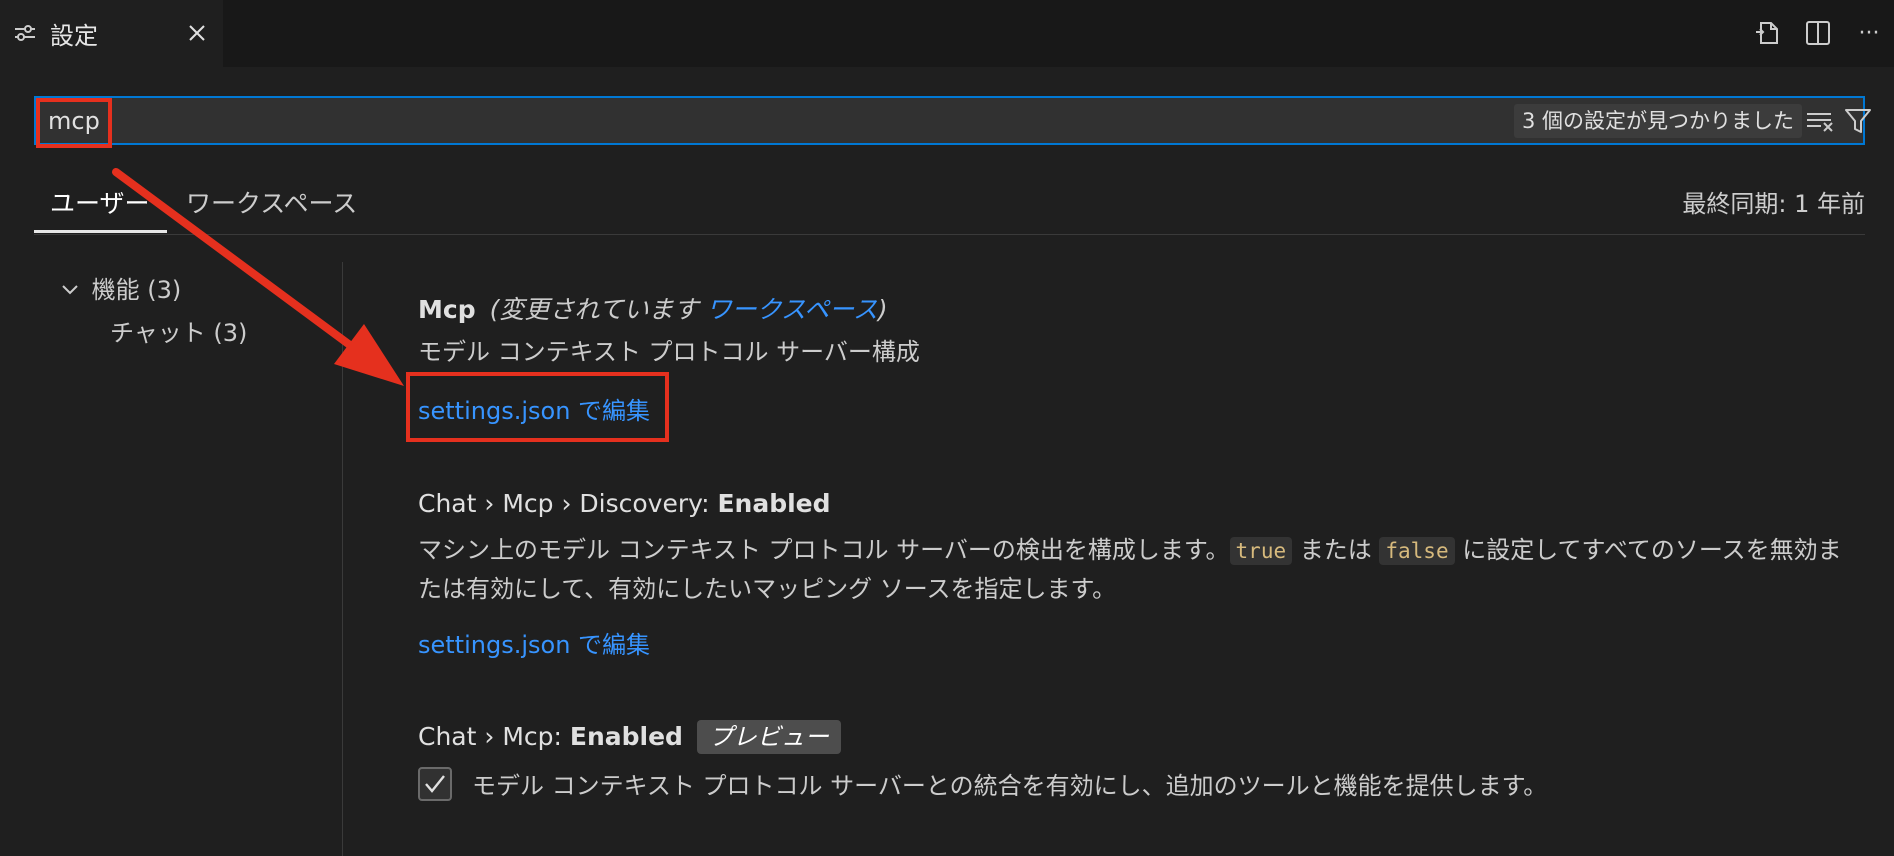  What do you see at coordinates (1773, 204) in the screenshot?
I see `last-sync-status: 最終同期: 1 年前` at bounding box center [1773, 204].